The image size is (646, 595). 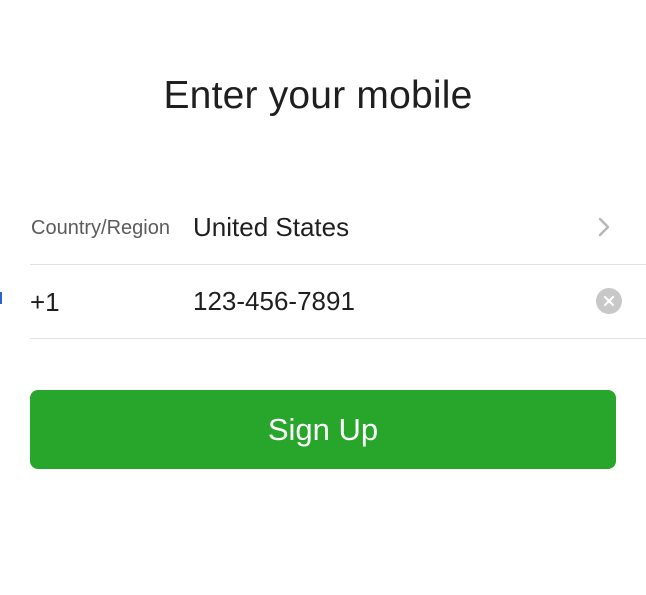 I want to click on sign-up-button: Sign Up, so click(x=323, y=429).